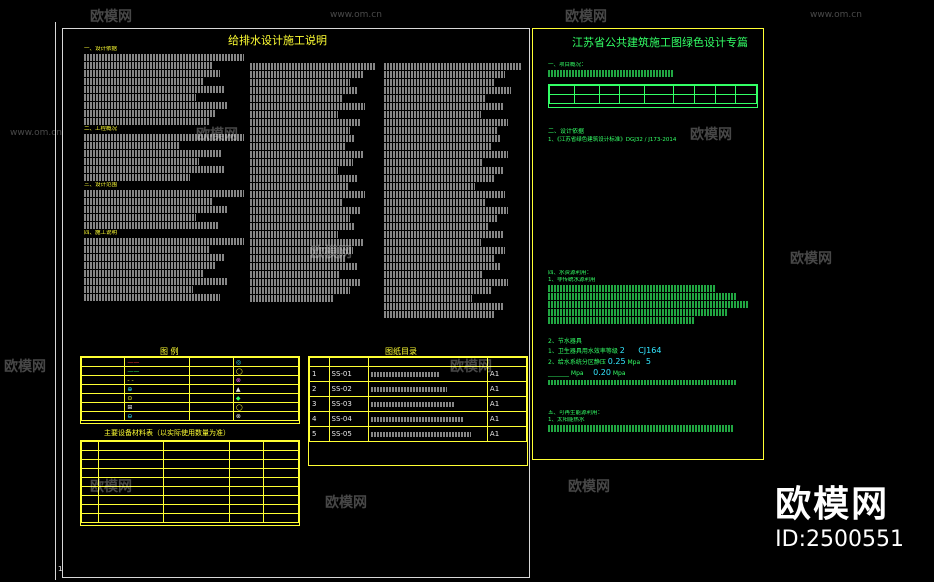 The width and height of the screenshot is (934, 582). Describe the element at coordinates (589, 487) in the screenshot. I see `watermark-brand-11: 欧模网` at that location.